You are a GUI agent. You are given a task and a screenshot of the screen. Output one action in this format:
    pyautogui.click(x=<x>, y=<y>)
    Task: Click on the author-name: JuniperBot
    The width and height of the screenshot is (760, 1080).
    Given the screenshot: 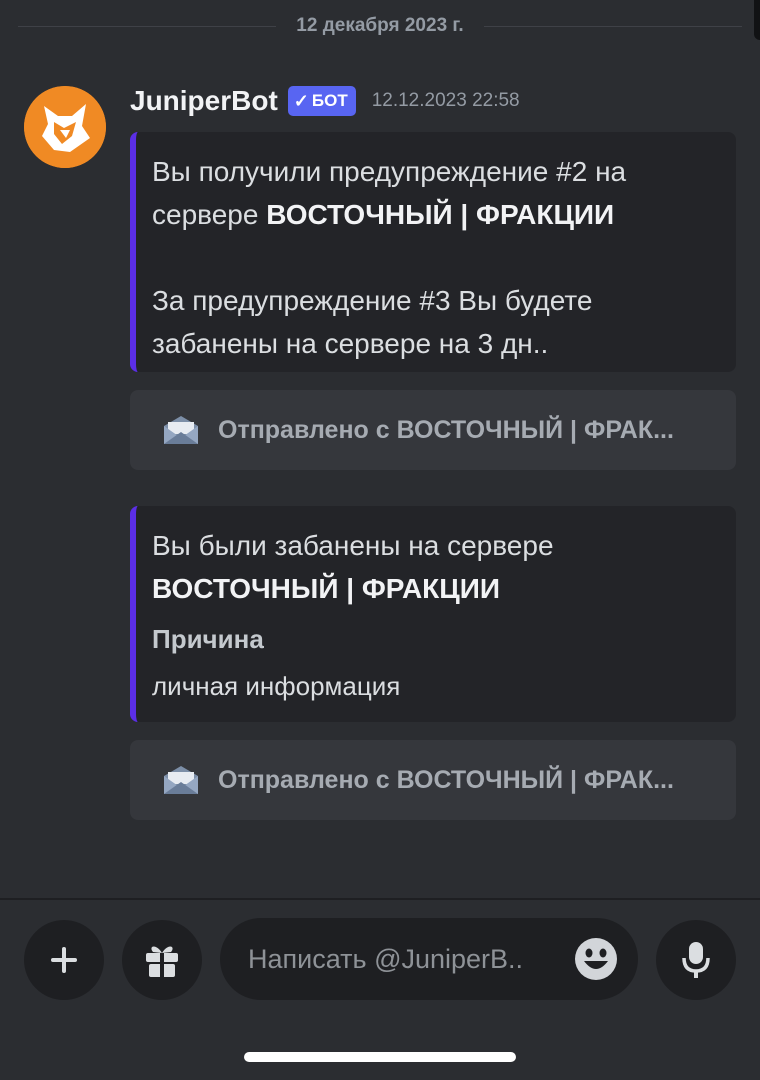 What is the action you would take?
    pyautogui.click(x=204, y=101)
    